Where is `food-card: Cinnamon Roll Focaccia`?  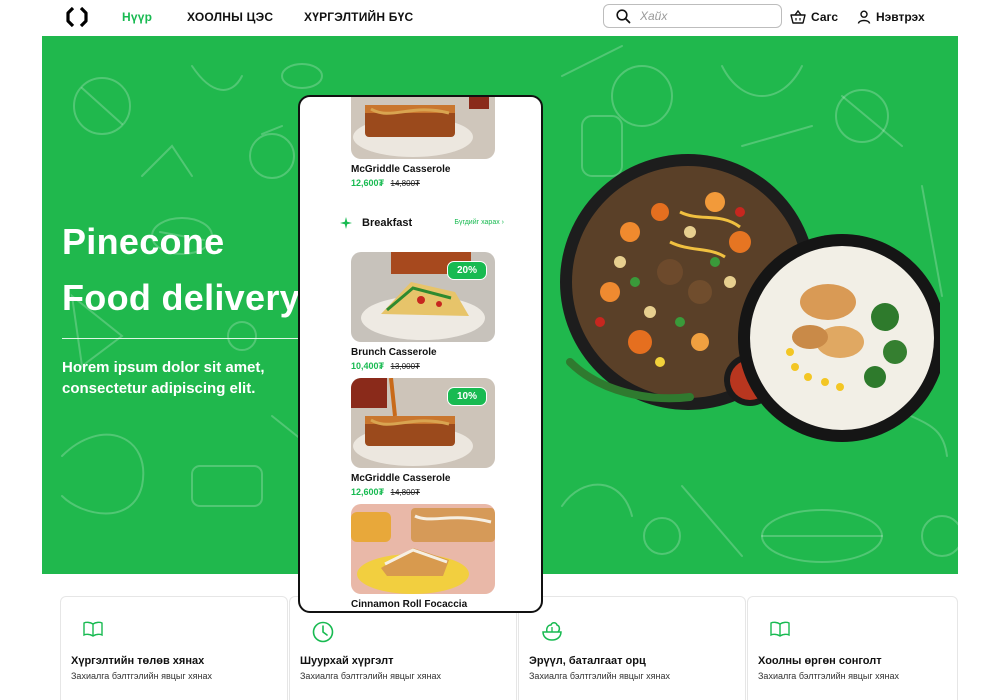 food-card: Cinnamon Roll Focaccia is located at coordinates (423, 557).